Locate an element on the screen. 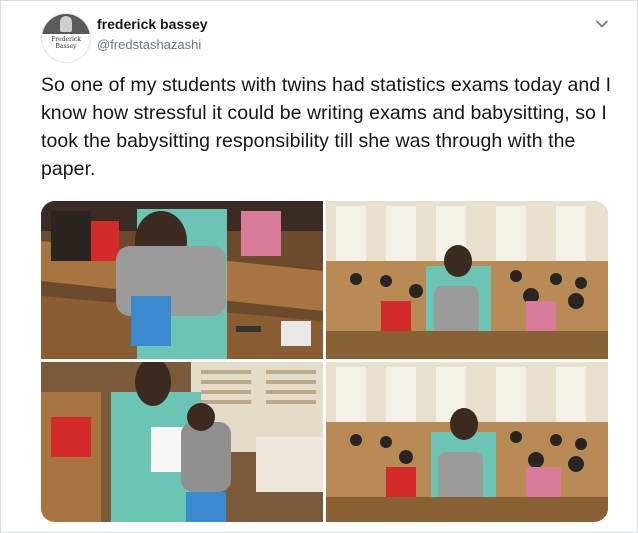 This screenshot has height=533, width=638. avatar-logo-text: Frederick Bassey is located at coordinates (66, 43).